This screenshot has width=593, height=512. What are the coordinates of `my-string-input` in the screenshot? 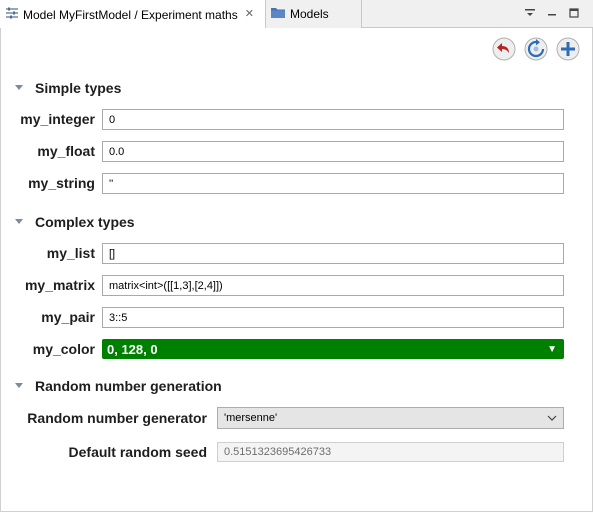 It's located at (333, 183).